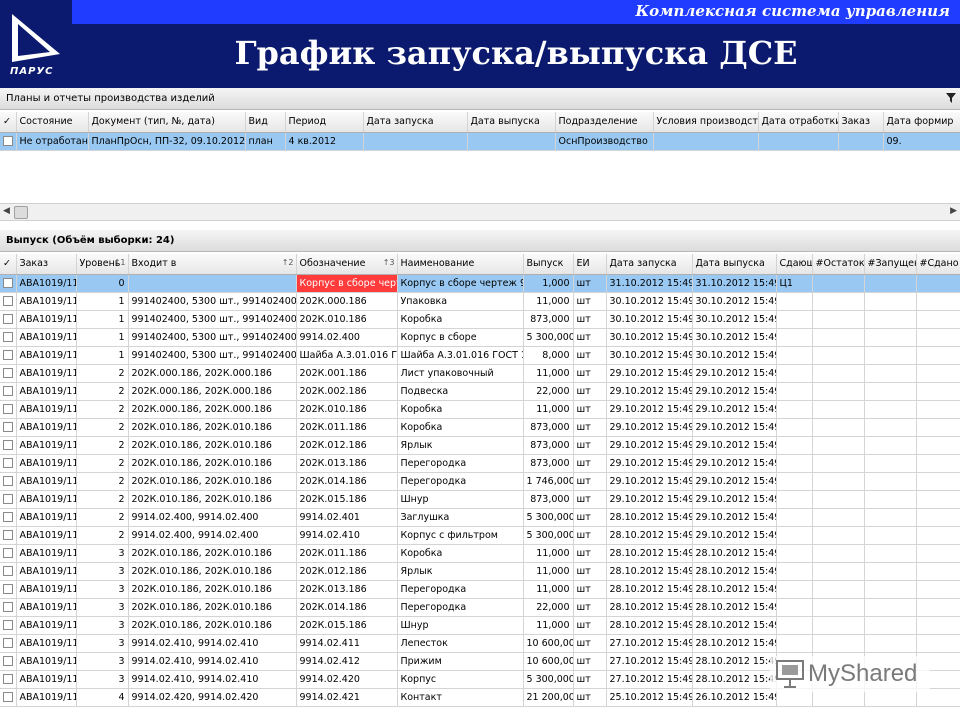 The image size is (960, 720). What do you see at coordinates (167, 122) in the screenshot?
I see `column-header: Документ (тип, №, дата)` at bounding box center [167, 122].